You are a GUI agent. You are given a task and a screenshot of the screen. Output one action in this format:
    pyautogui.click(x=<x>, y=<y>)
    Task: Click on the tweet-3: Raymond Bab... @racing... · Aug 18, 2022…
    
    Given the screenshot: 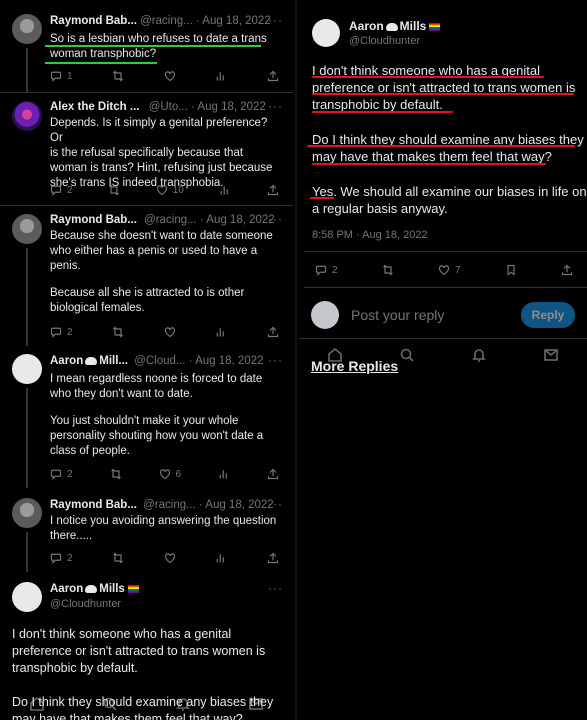 What is the action you would take?
    pyautogui.click(x=146, y=276)
    